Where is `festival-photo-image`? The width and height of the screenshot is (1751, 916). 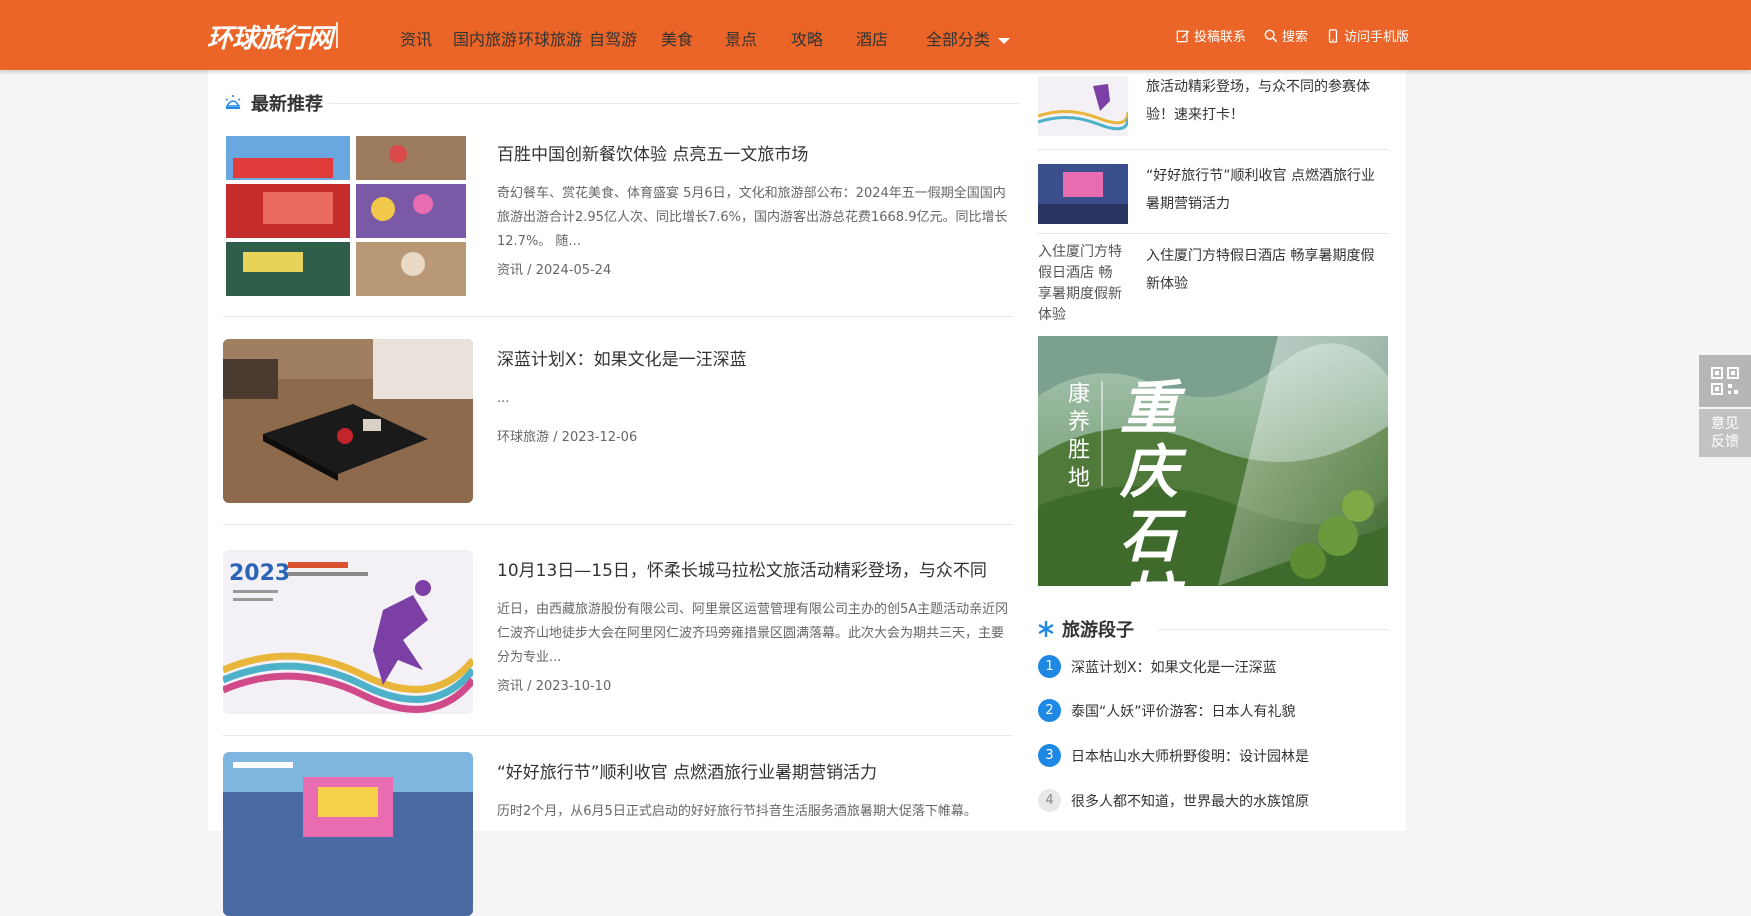
festival-photo-image is located at coordinates (348, 834).